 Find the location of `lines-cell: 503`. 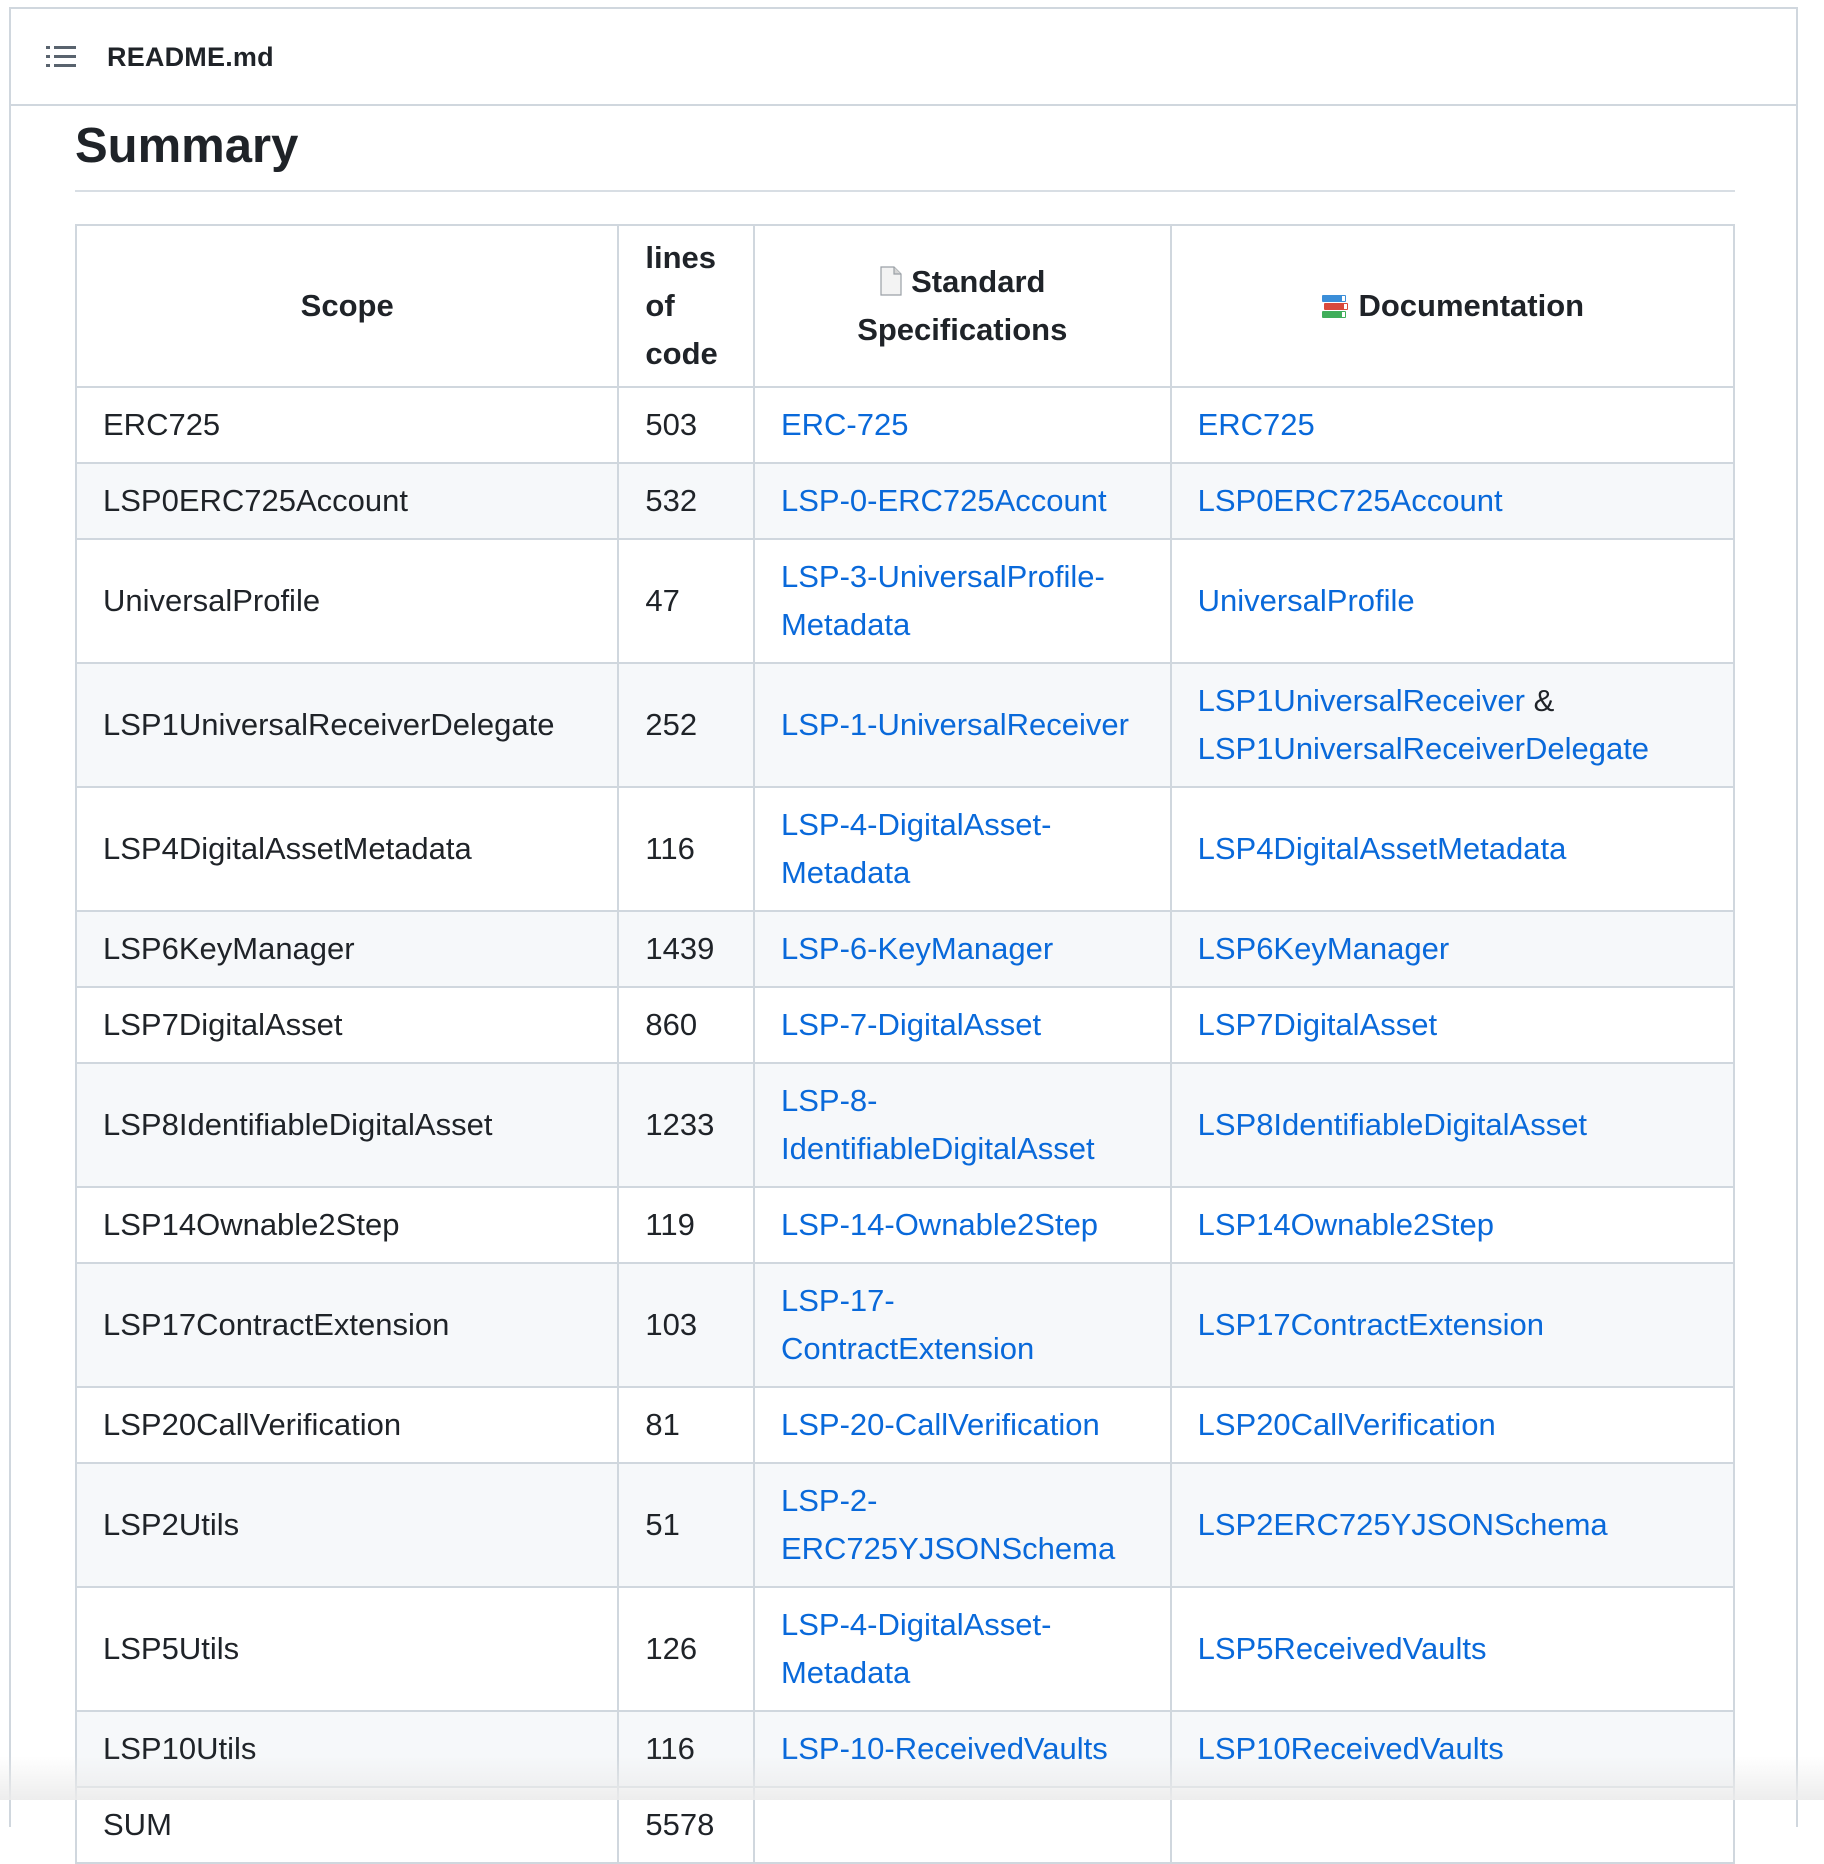

lines-cell: 503 is located at coordinates (686, 425).